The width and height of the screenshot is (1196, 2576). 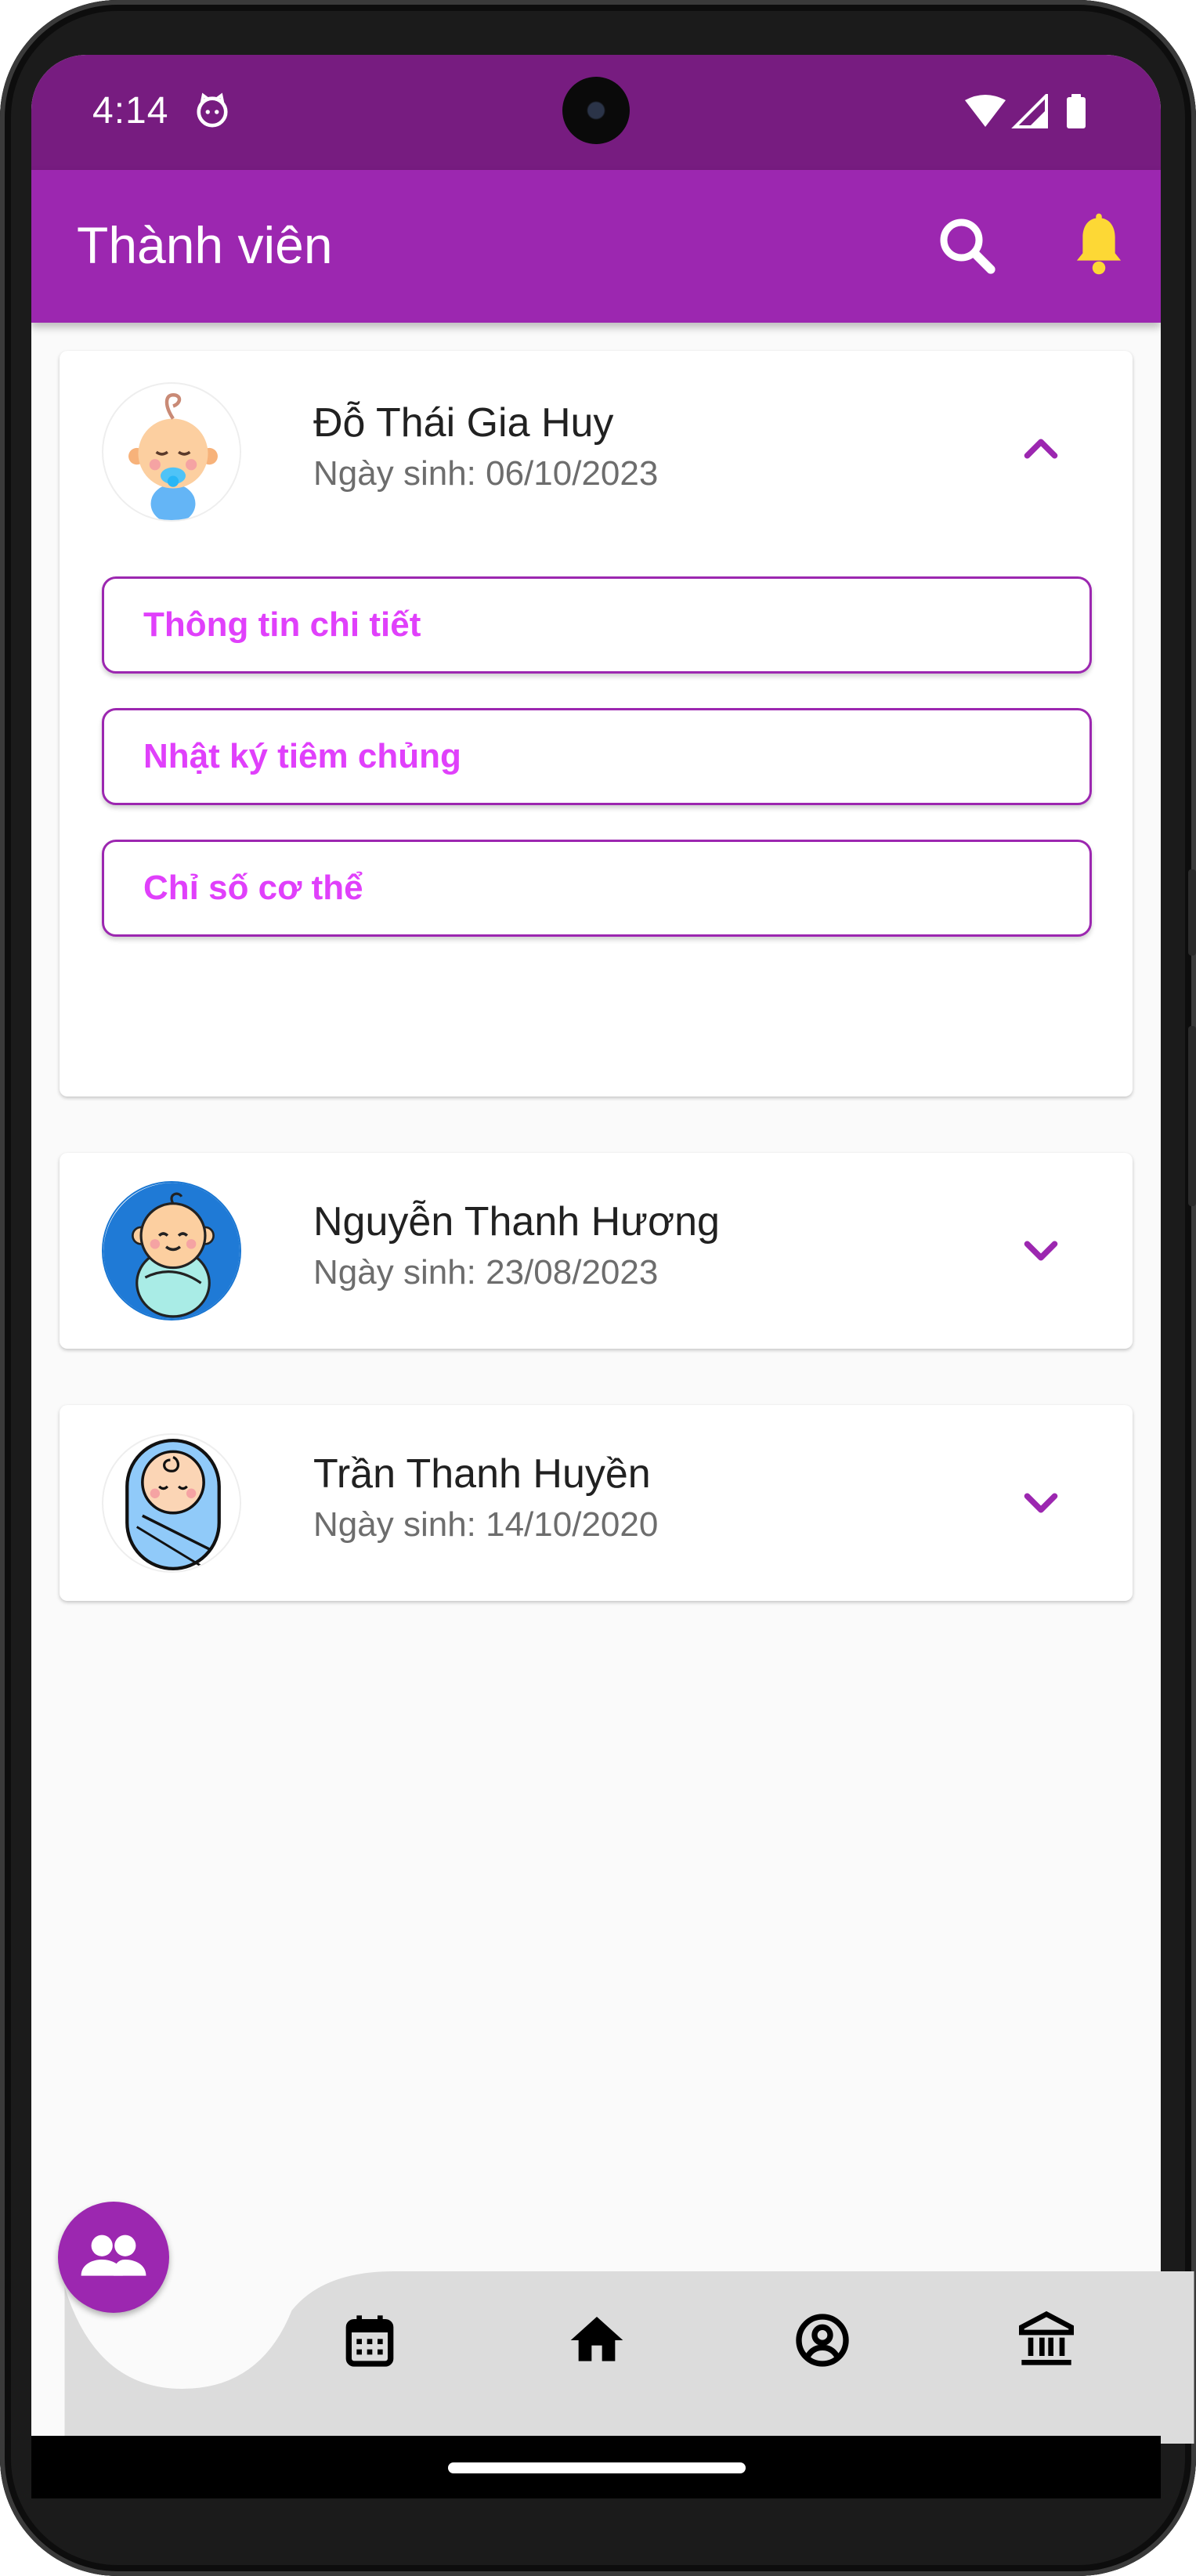 What do you see at coordinates (597, 2467) in the screenshot?
I see `home-indicator` at bounding box center [597, 2467].